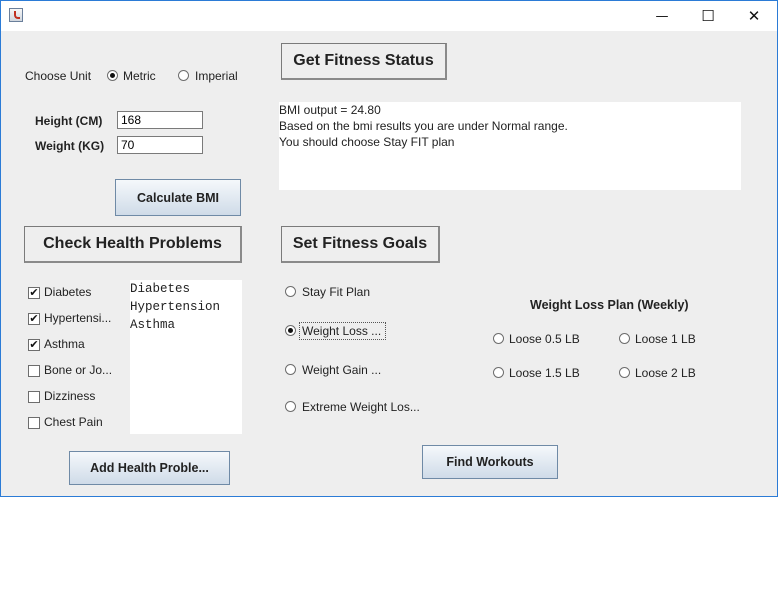  I want to click on loose-1-lb-radio, so click(624, 338).